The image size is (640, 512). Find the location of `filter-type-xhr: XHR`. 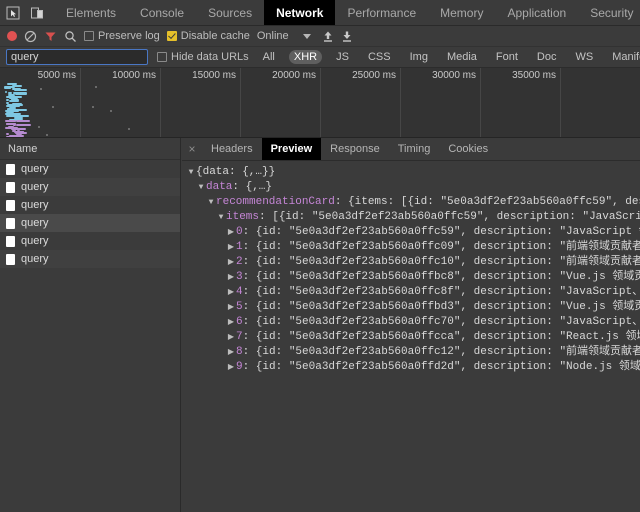

filter-type-xhr: XHR is located at coordinates (305, 57).